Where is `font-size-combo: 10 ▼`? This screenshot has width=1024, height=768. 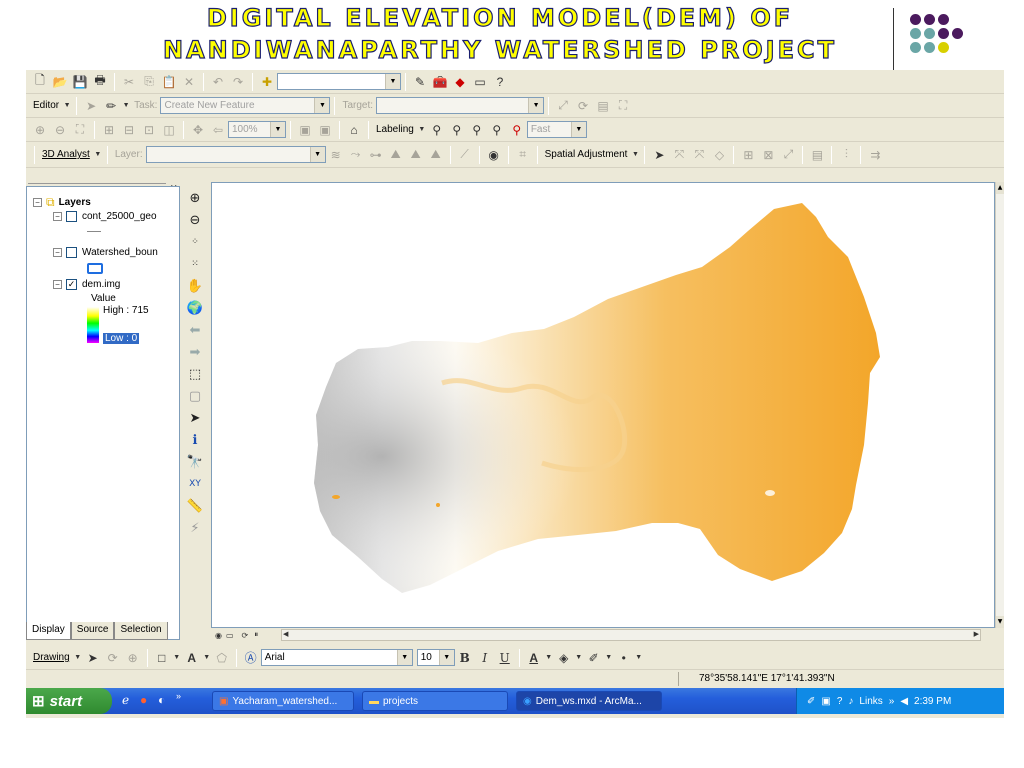 font-size-combo: 10 ▼ is located at coordinates (435, 657).